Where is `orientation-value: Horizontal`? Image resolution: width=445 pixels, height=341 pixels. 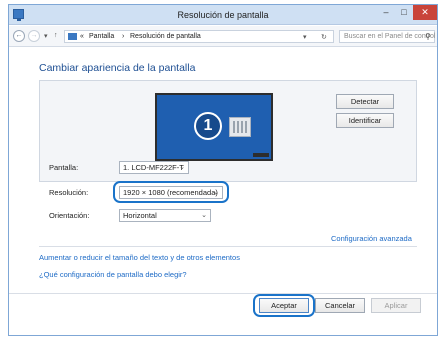
orientation-value: Horizontal is located at coordinates (140, 215).